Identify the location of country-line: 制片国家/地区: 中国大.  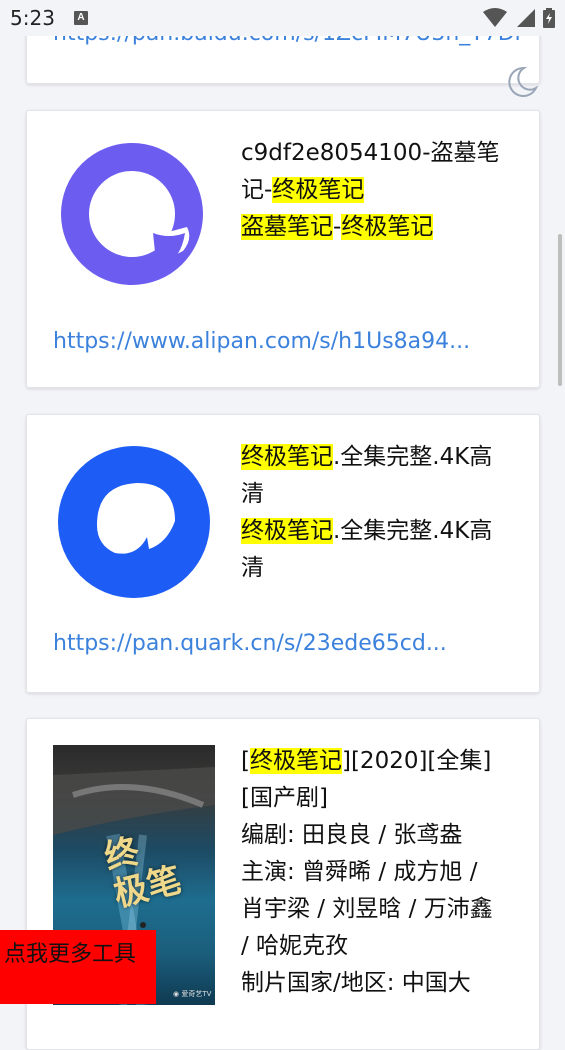
(356, 983).